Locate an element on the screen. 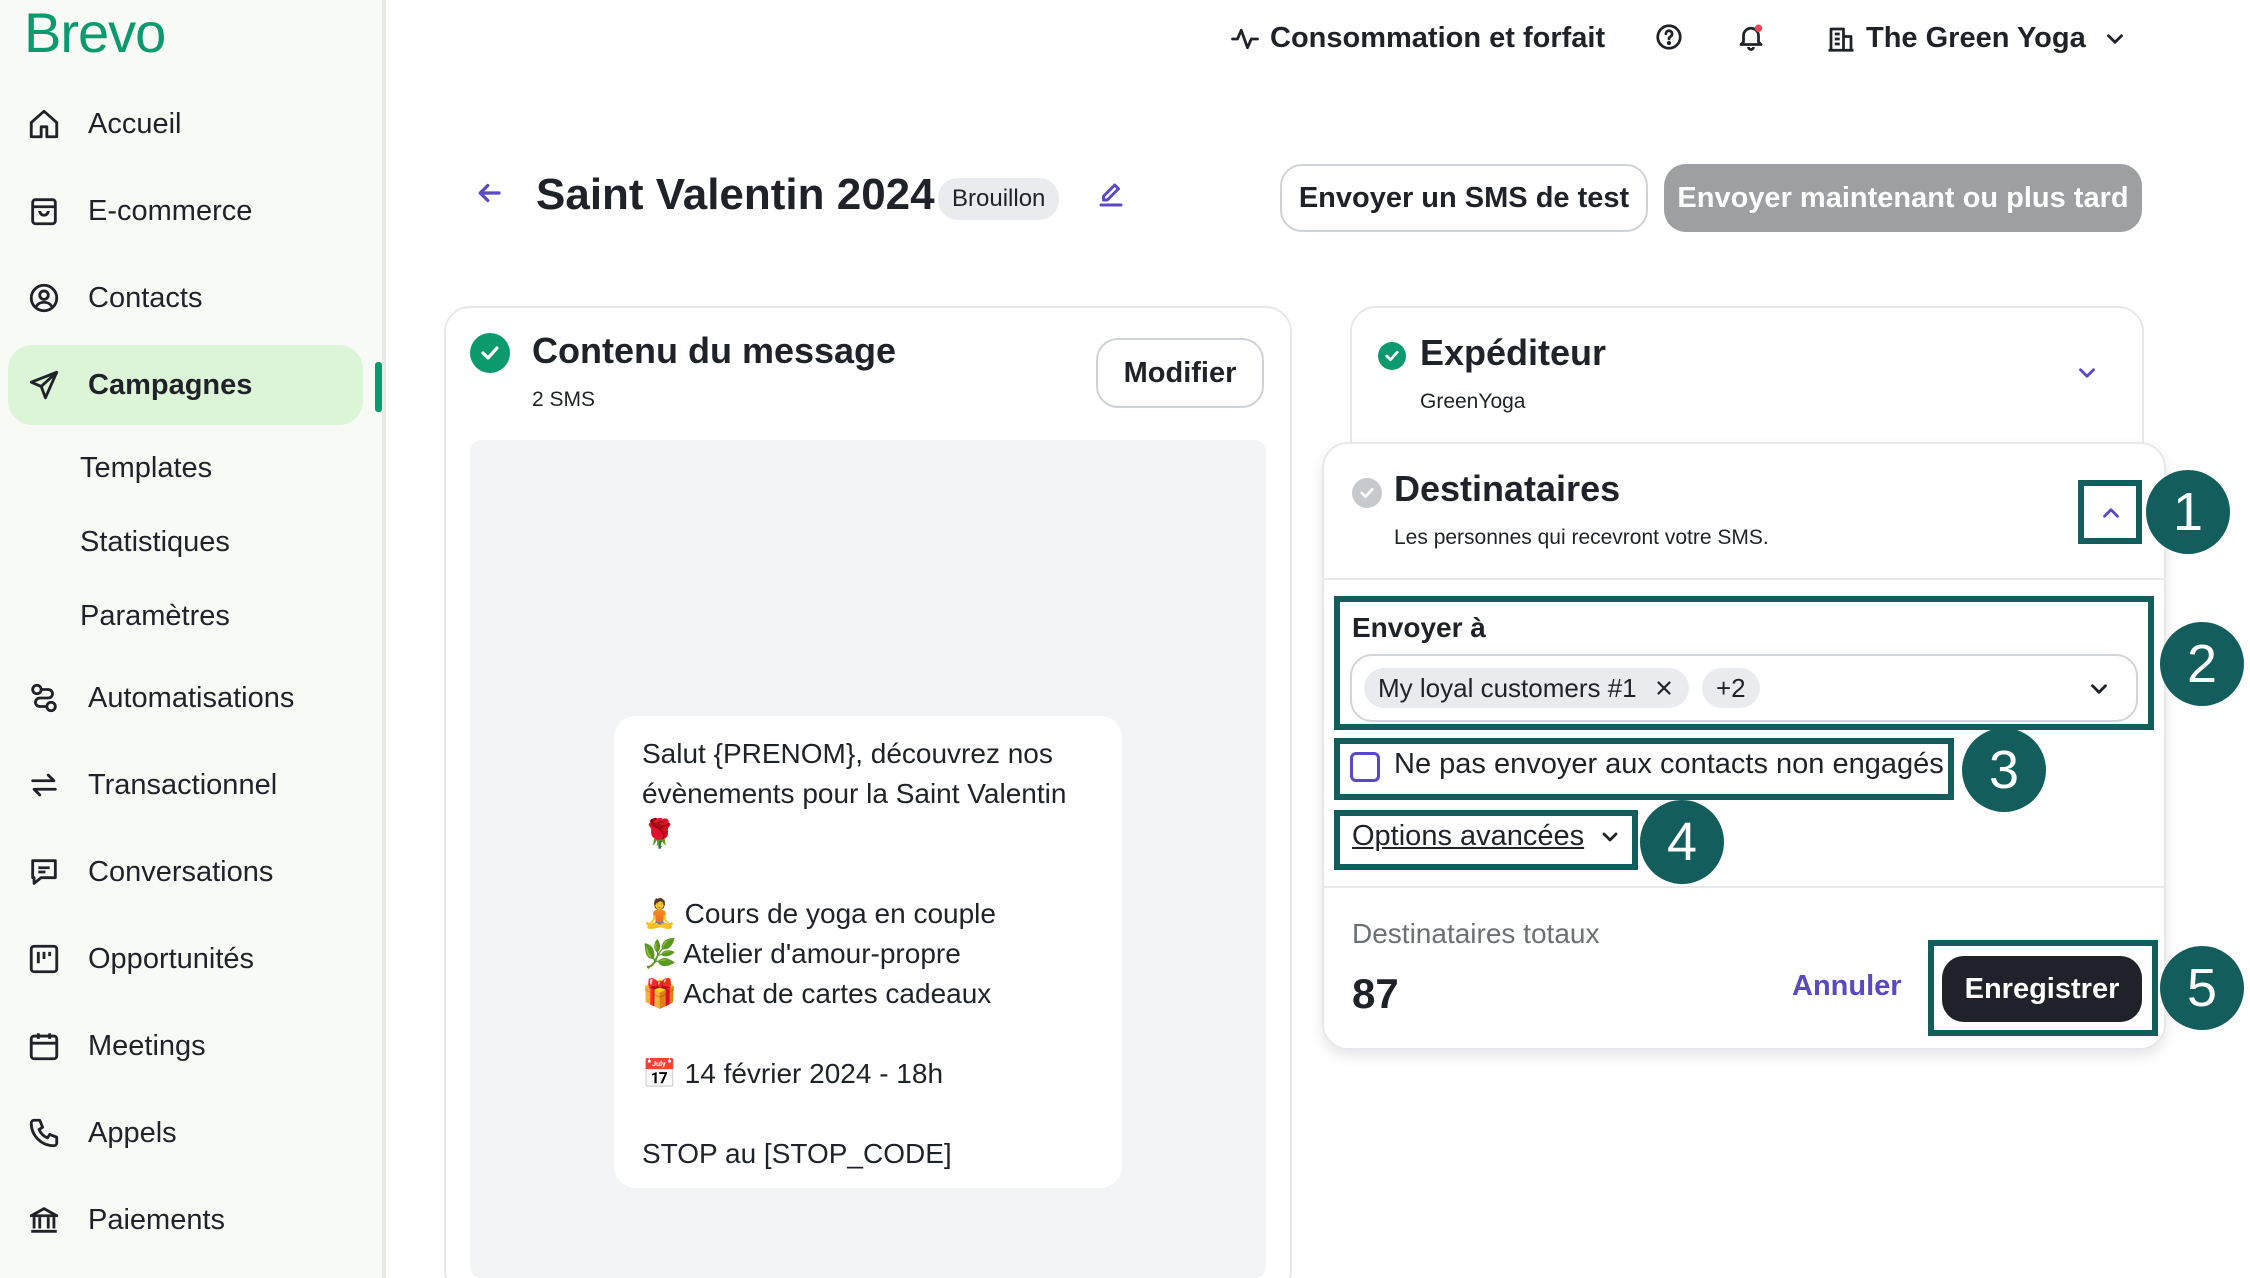  phone-icon is located at coordinates (44, 1133).